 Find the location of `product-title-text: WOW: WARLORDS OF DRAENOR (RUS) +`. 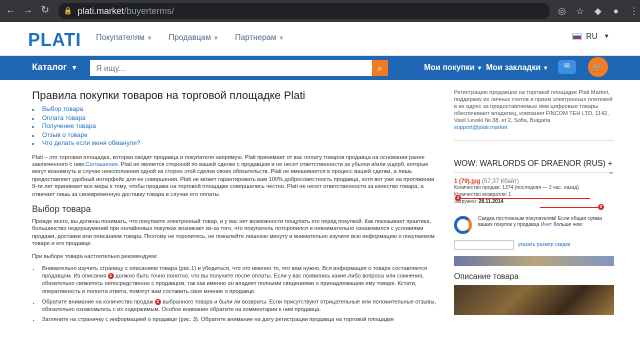

product-title-text: WOW: WARLORDS OF DRAENOR (RUS) + is located at coordinates (533, 163).